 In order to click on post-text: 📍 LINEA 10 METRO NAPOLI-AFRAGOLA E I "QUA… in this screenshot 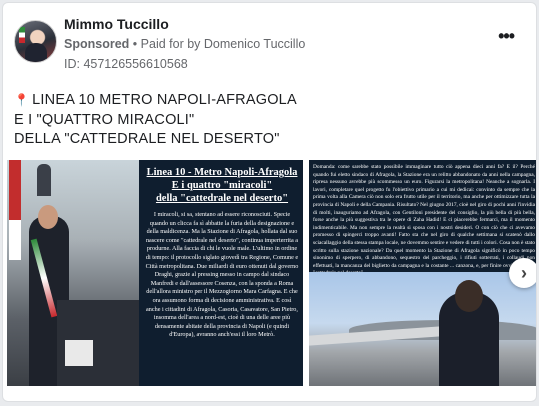, I will do `click(155, 120)`.